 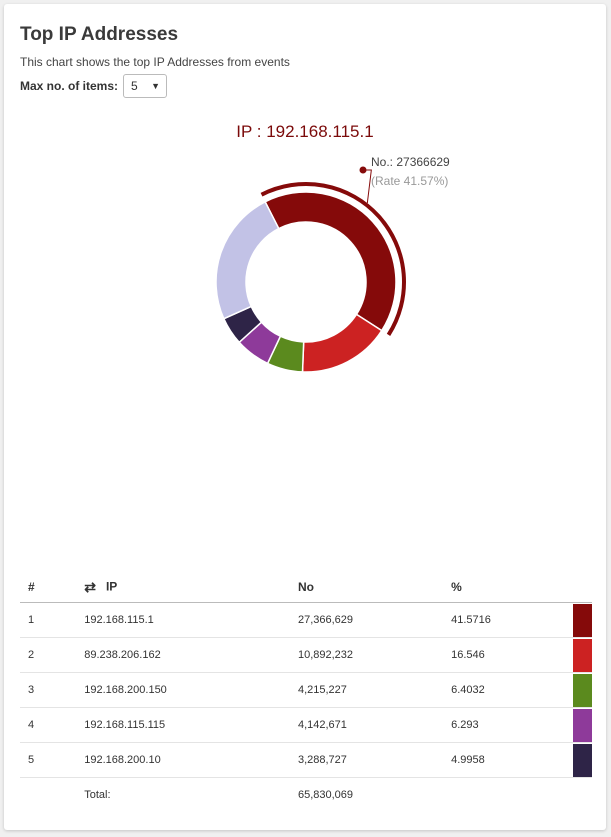 I want to click on table-header-row: # ⇄ IP No %, so click(x=306, y=587).